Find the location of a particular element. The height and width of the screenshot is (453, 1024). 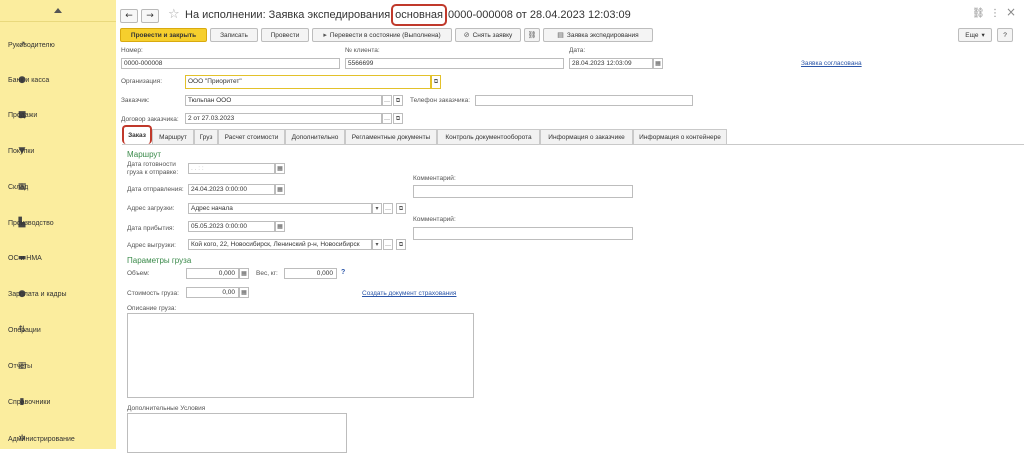

tab: Регламентные документы is located at coordinates (391, 136).